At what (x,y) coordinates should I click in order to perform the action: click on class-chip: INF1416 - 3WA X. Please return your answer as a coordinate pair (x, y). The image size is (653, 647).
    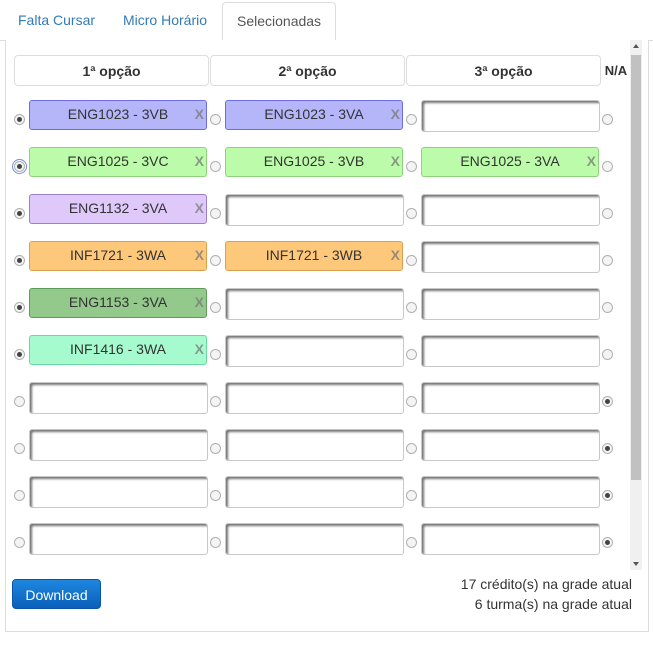
    Looking at the image, I should click on (118, 350).